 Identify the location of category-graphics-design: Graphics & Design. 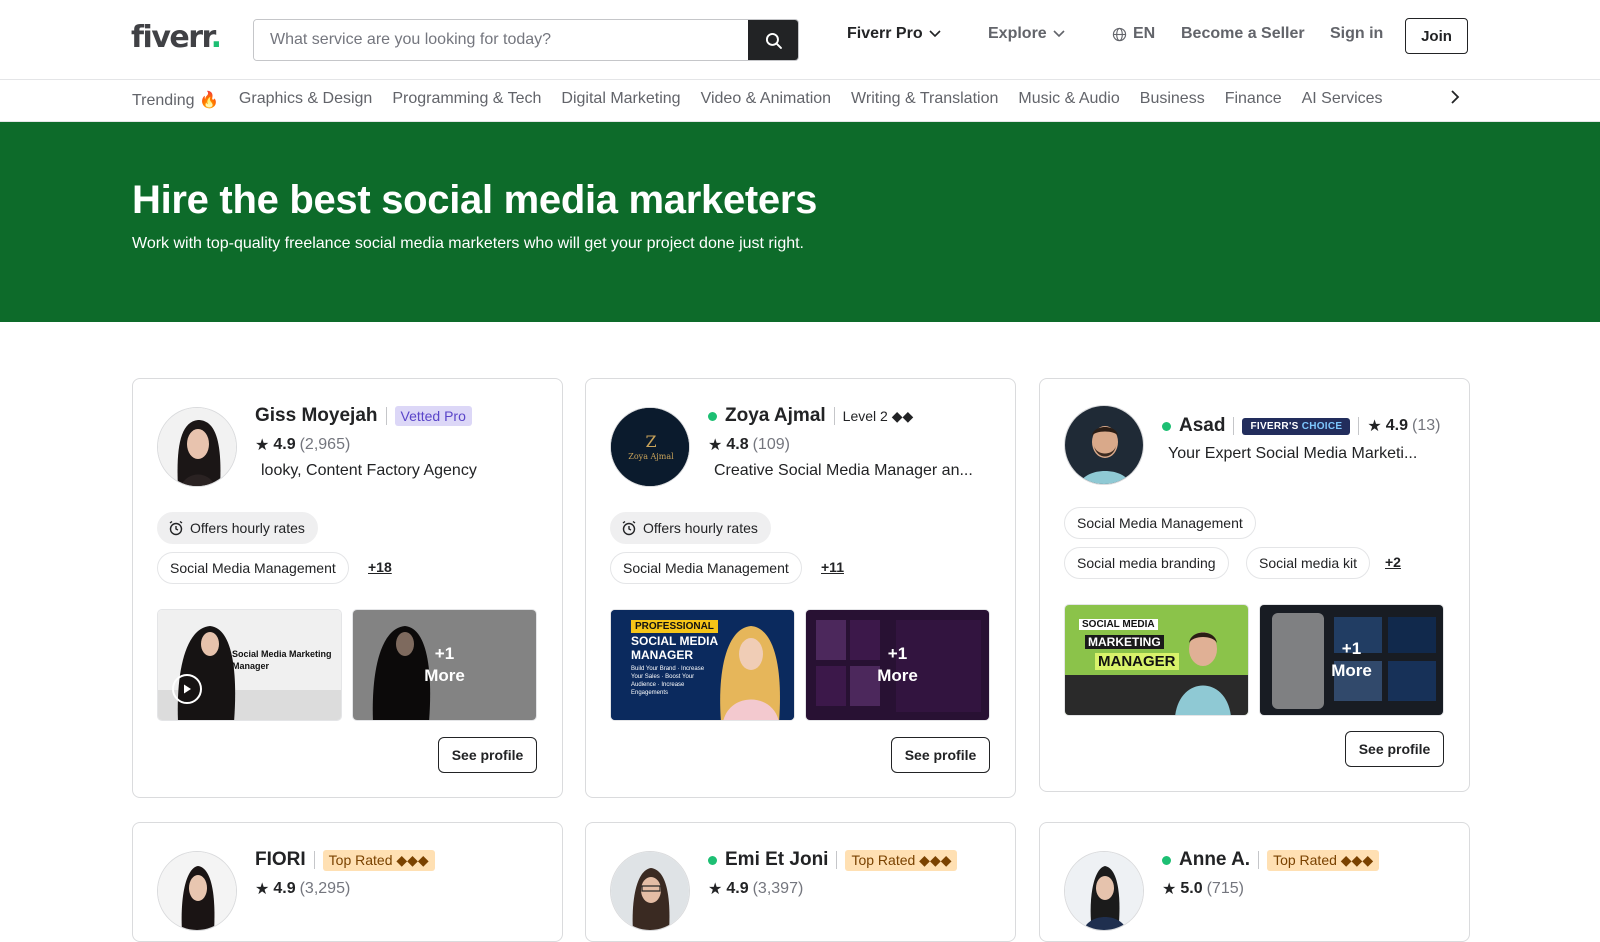
(305, 100).